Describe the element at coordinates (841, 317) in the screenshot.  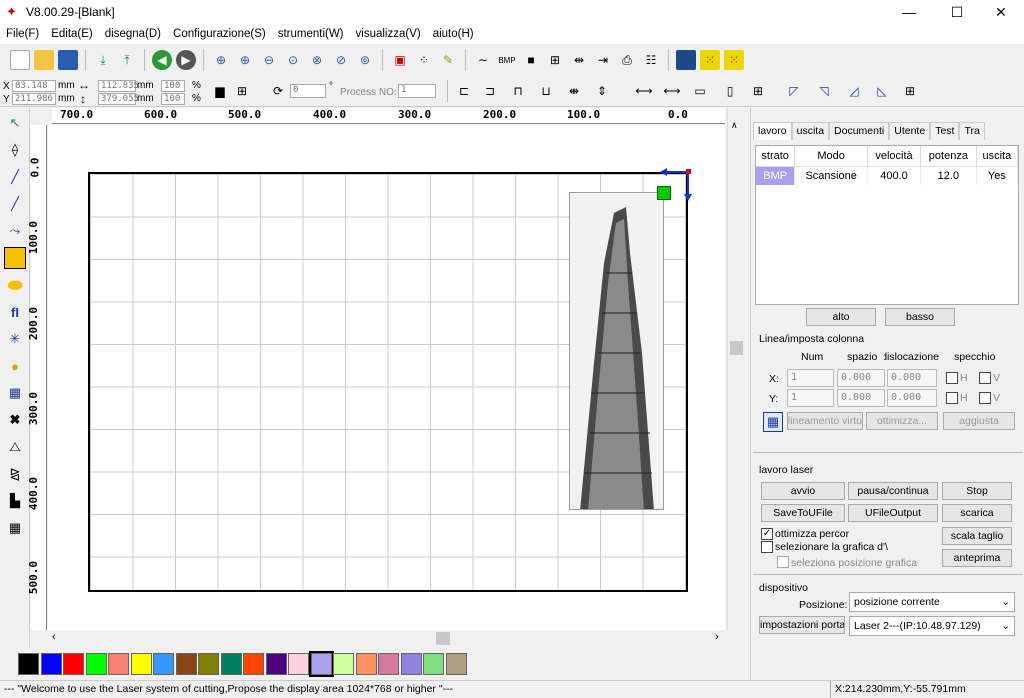
I see `move-up-button: alto` at that location.